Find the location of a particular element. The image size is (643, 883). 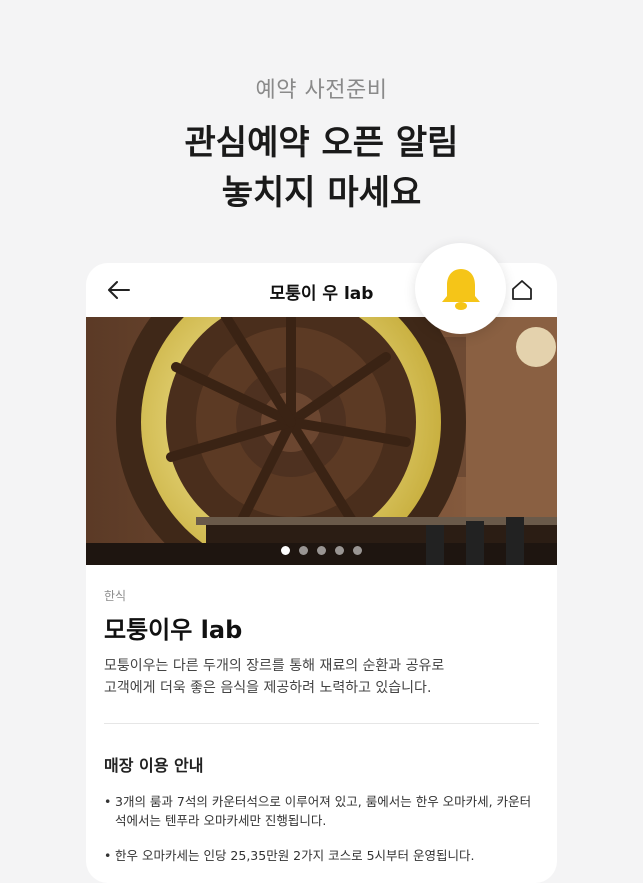

carousel-indicator is located at coordinates (321, 550).